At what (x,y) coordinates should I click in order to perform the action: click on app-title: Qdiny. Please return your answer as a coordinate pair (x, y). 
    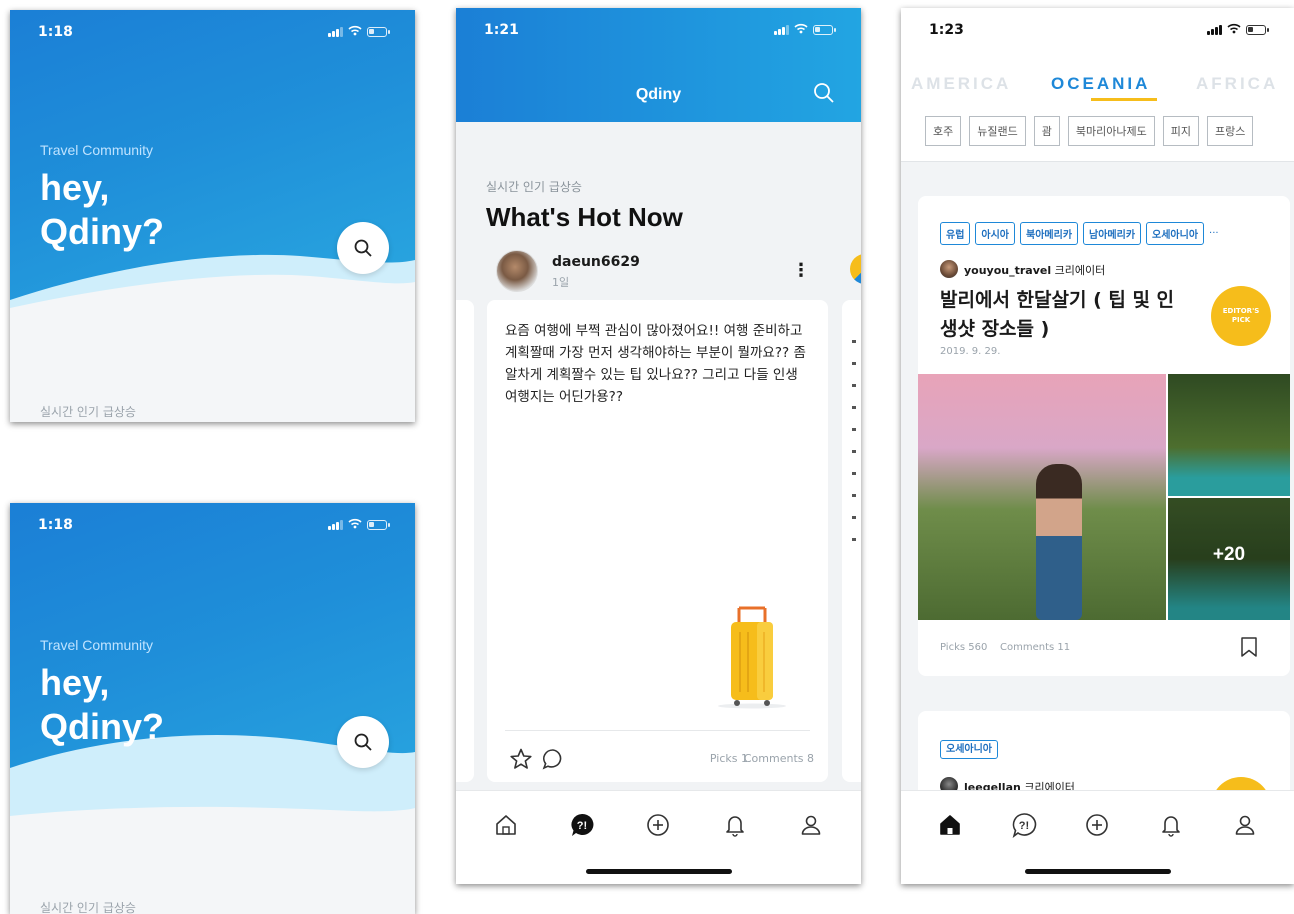
    Looking at the image, I should click on (658, 94).